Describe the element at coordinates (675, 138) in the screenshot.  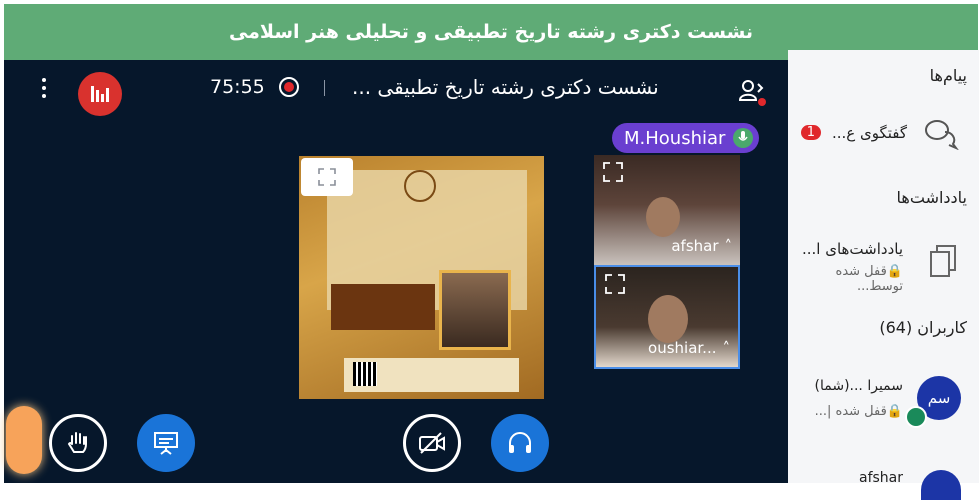
I see `talking-name: M.Houshiar` at that location.